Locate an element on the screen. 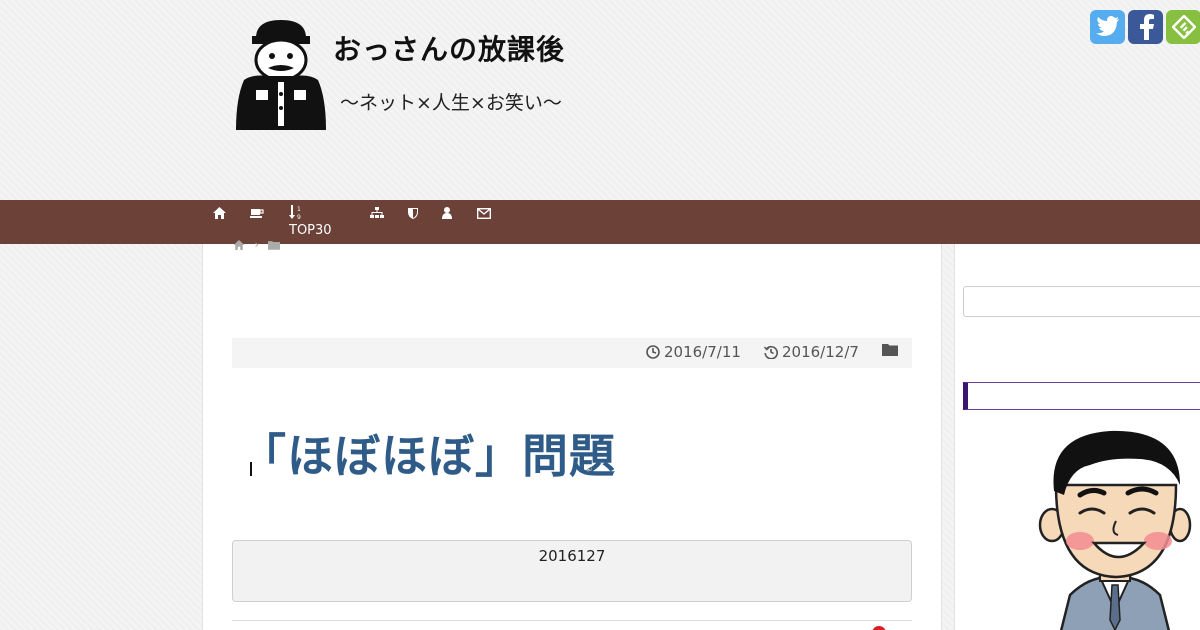 The height and width of the screenshot is (630, 1200). nav-top30: 19 is located at coordinates (297, 212).